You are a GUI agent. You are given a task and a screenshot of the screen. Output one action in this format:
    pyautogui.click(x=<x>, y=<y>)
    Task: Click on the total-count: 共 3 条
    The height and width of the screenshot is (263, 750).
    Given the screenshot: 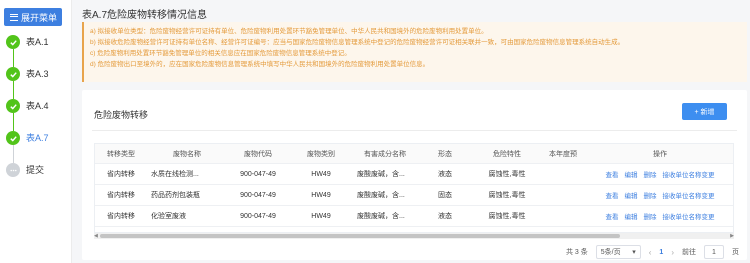 What is the action you would take?
    pyautogui.click(x=576, y=252)
    